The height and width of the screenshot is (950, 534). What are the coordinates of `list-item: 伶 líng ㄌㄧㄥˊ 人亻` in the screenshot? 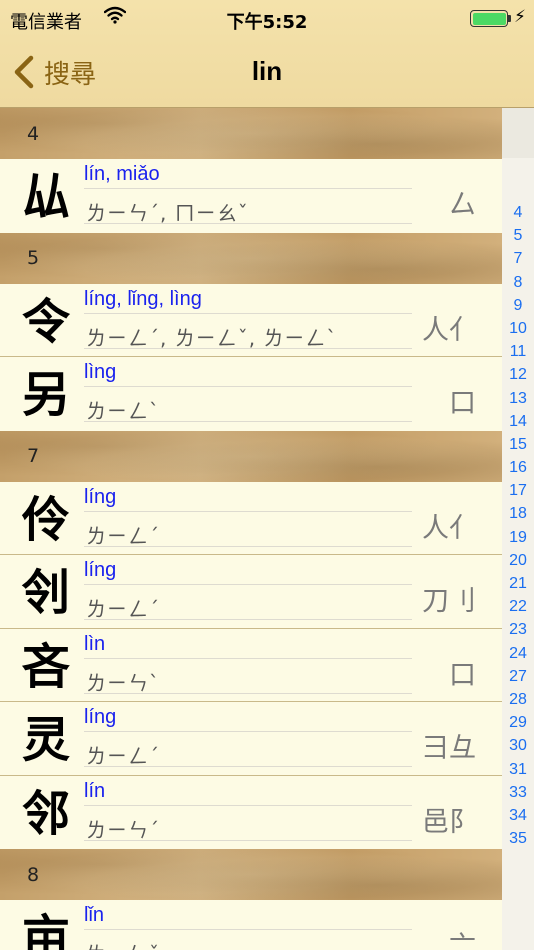 It's located at (251, 518).